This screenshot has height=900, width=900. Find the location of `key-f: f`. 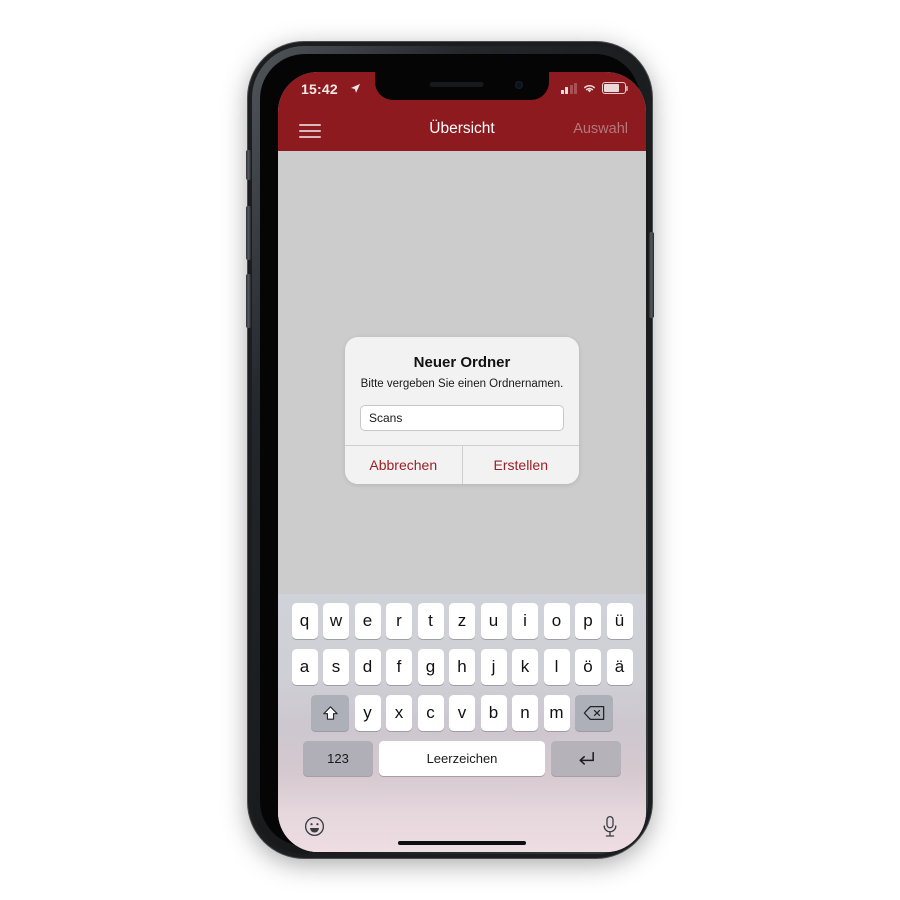

key-f: f is located at coordinates (399, 667).